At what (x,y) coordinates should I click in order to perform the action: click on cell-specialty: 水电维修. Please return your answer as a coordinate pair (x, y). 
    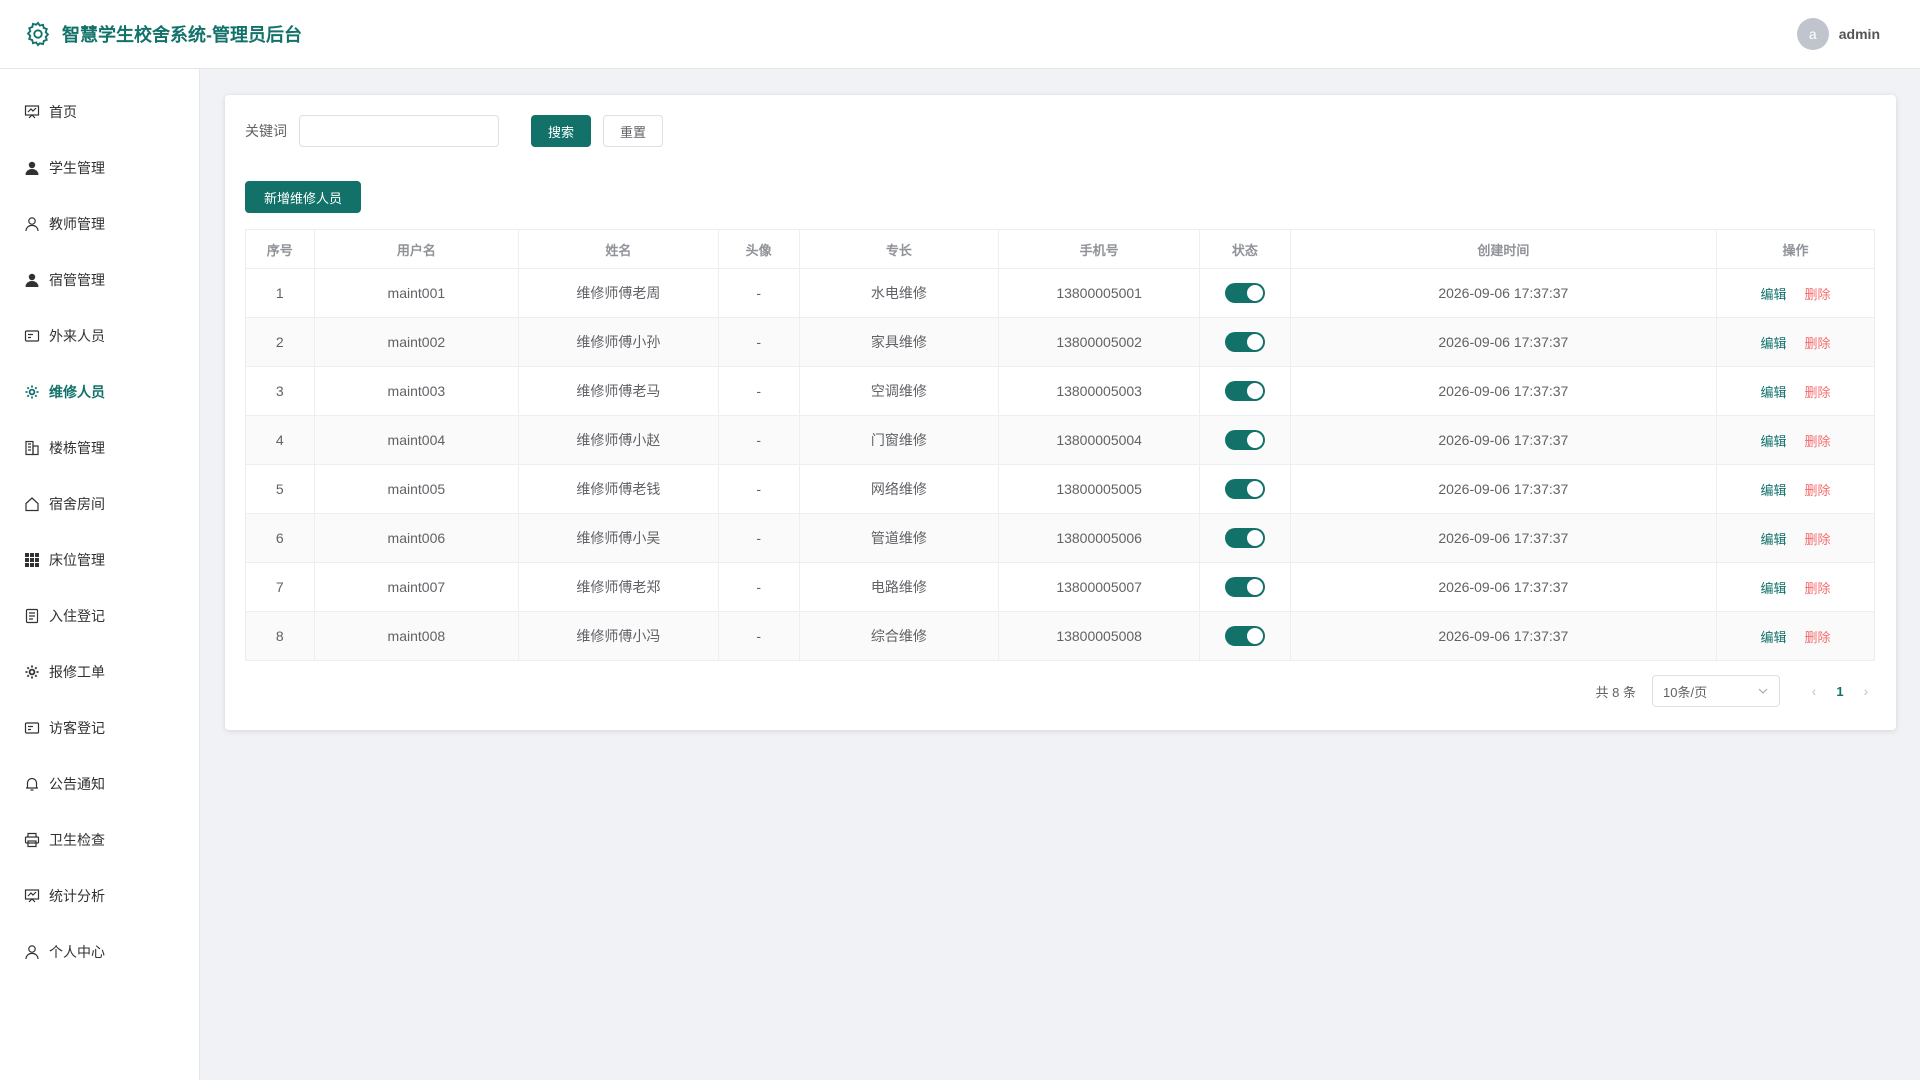
    Looking at the image, I should click on (899, 293).